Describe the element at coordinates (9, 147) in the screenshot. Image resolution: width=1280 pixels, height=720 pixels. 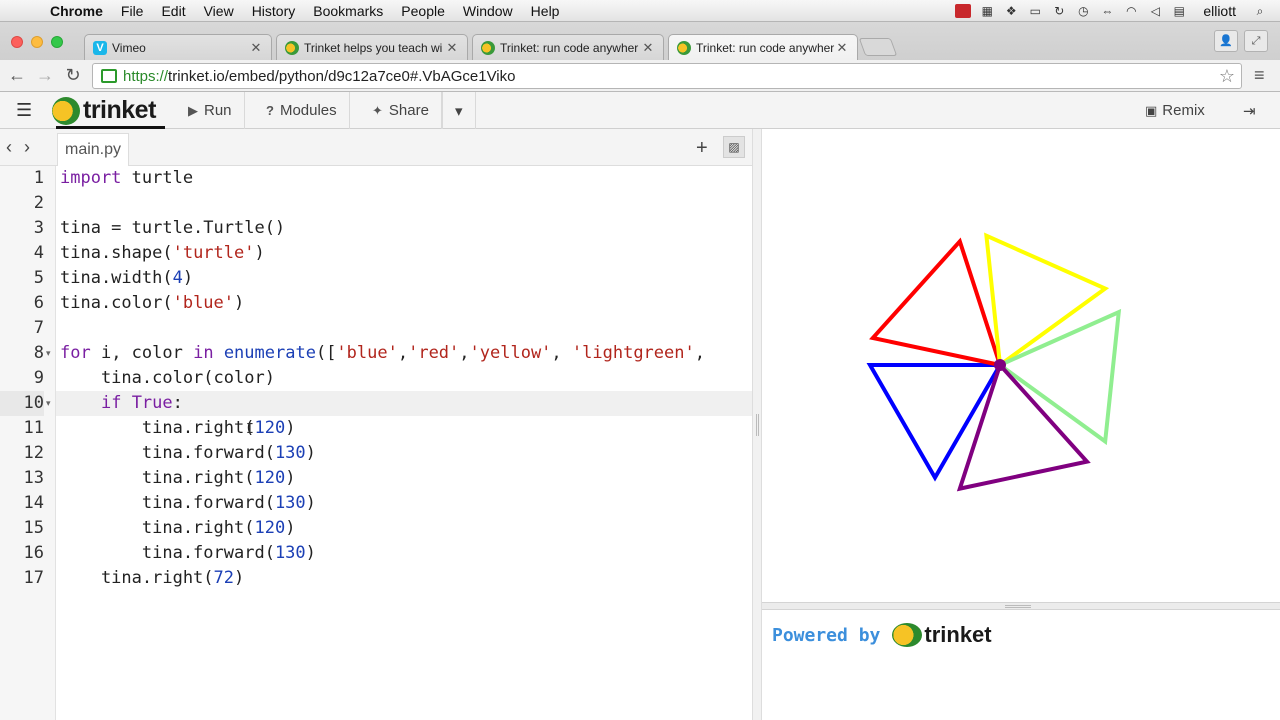
I see `chevron-left-icon: ‹` at that location.